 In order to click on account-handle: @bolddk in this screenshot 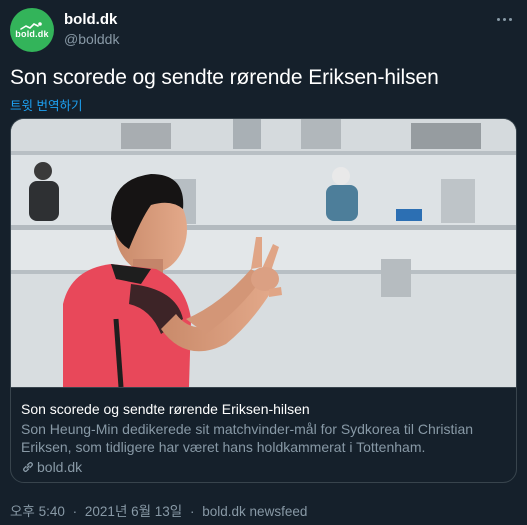, I will do `click(91, 39)`.